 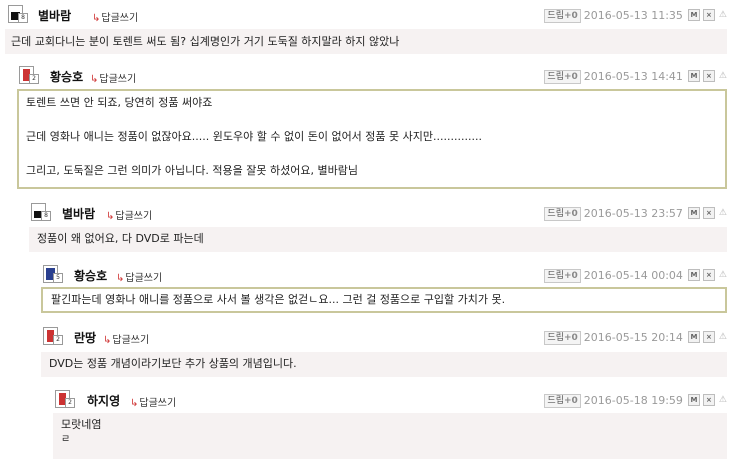 I want to click on comment-meta: 드립+0 2016-05-15 20:14 M × ⚠, so click(x=635, y=338).